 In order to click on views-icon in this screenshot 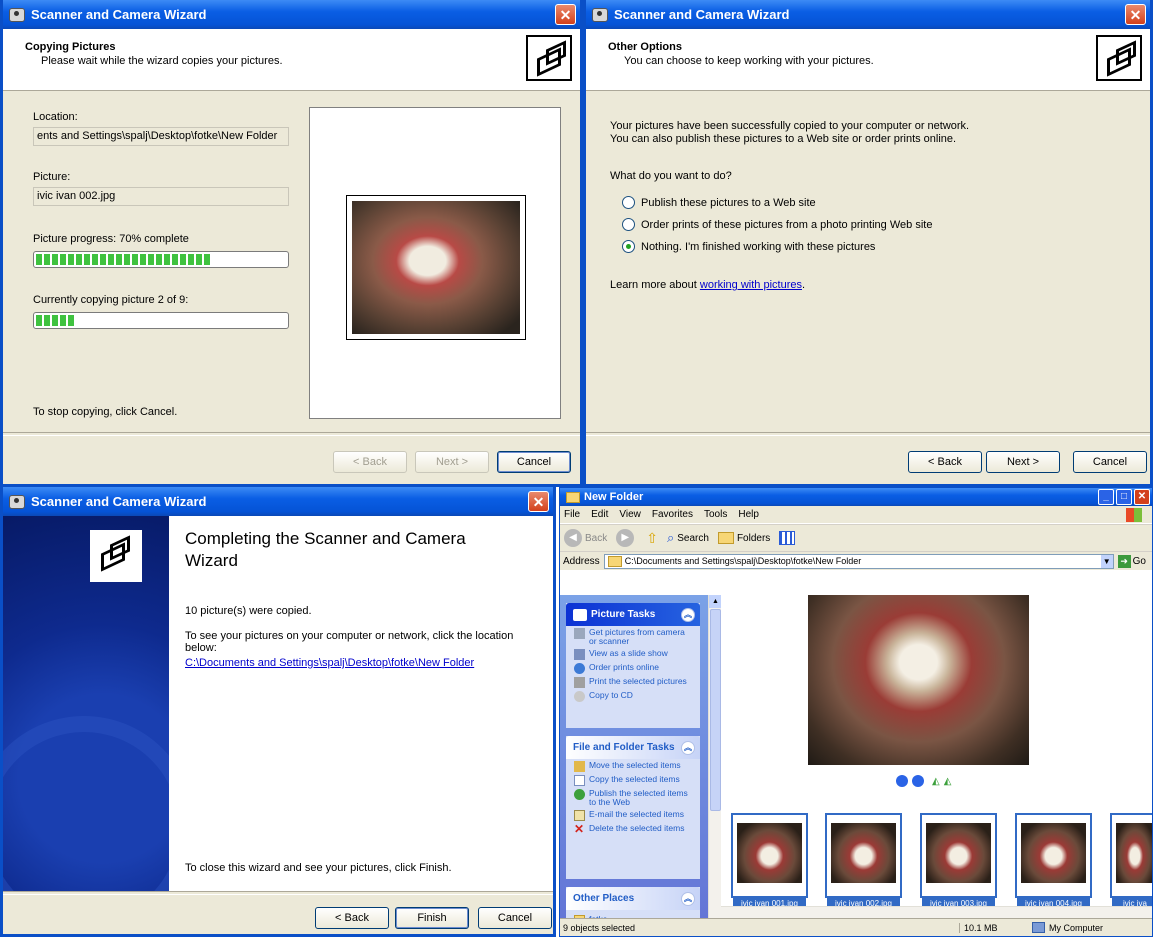, I will do `click(787, 538)`.